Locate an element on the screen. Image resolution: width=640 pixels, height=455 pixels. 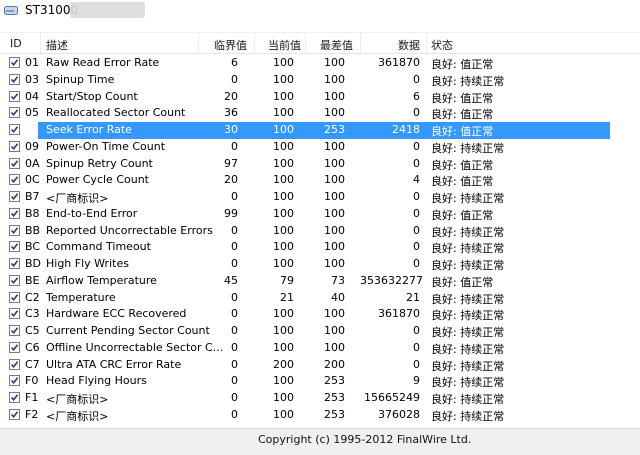
cell-current: 21 is located at coordinates (287, 297).